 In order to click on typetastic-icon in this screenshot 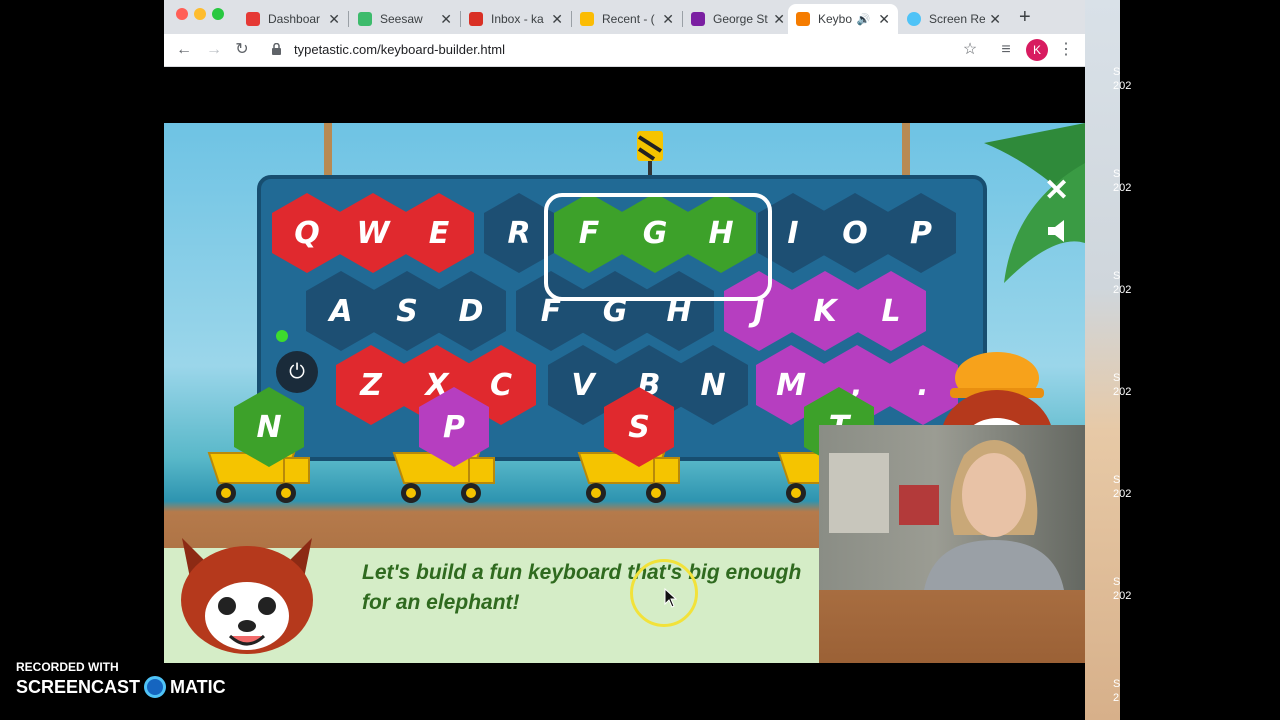, I will do `click(803, 19)`.